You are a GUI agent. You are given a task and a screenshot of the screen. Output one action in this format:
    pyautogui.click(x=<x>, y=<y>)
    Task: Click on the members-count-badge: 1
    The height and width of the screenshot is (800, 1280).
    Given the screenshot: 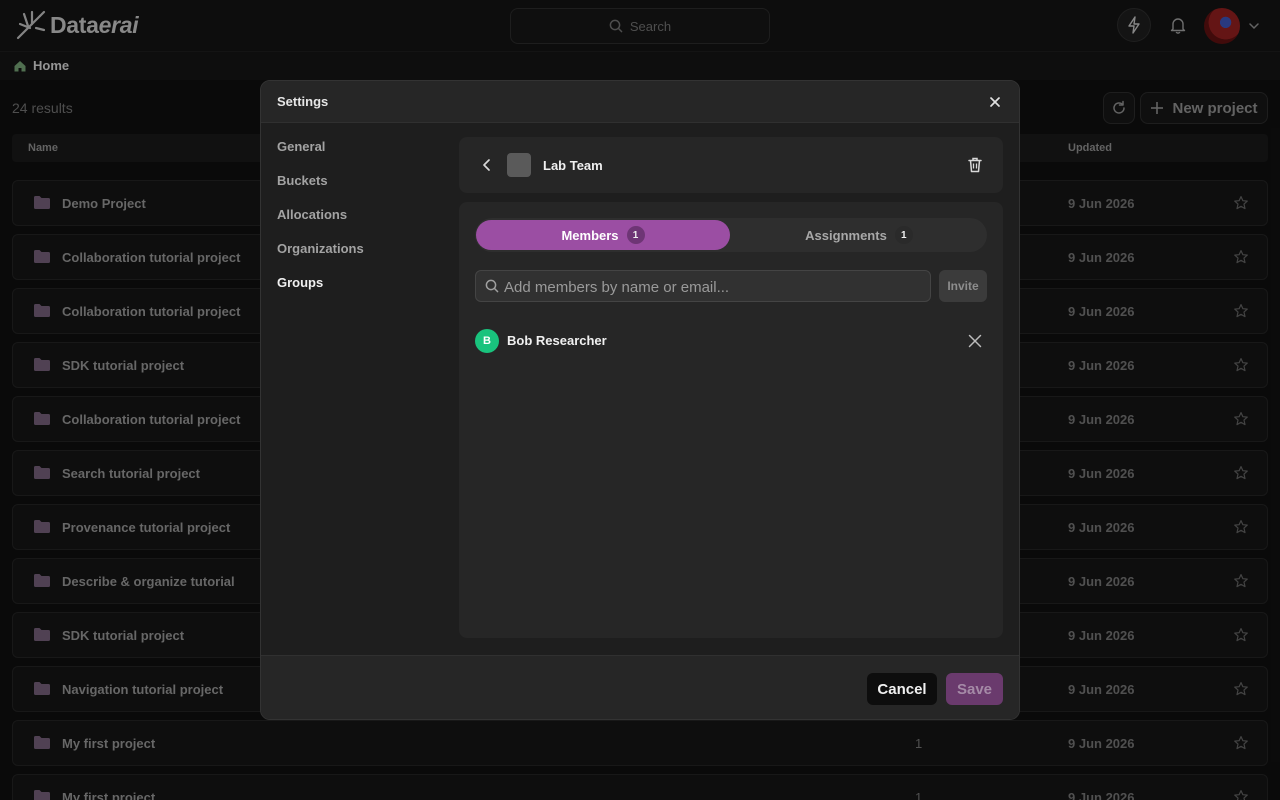 What is the action you would take?
    pyautogui.click(x=635, y=235)
    